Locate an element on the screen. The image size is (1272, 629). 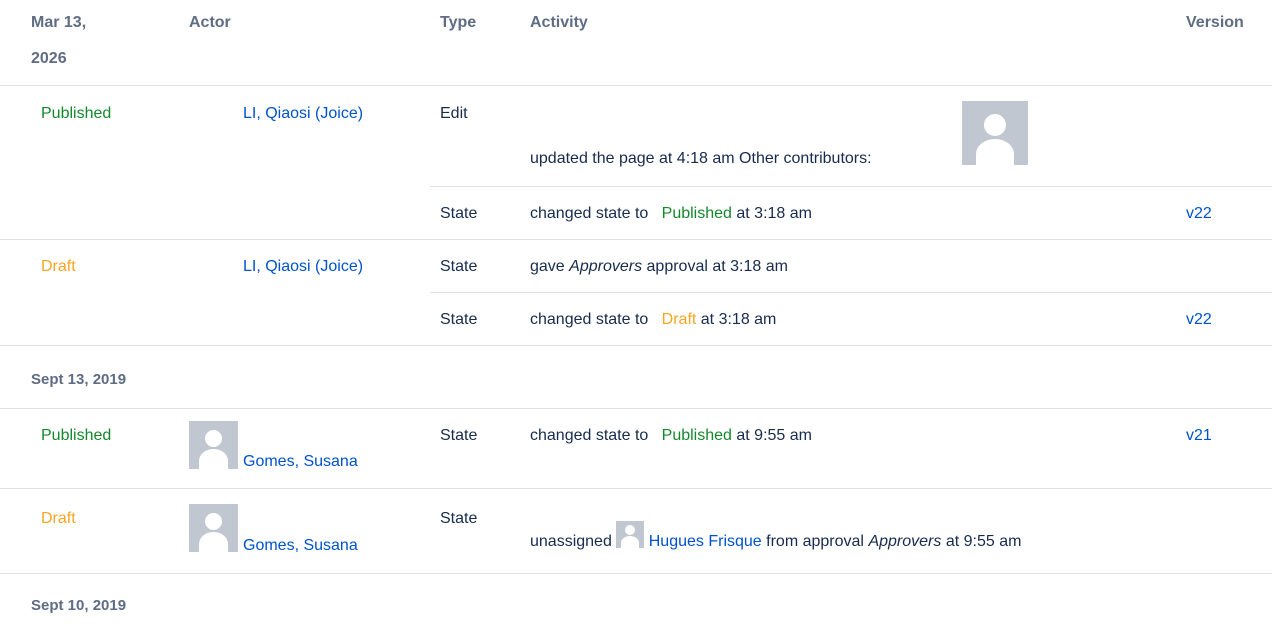
section-date: Sept 13, 2019 is located at coordinates (79, 379).